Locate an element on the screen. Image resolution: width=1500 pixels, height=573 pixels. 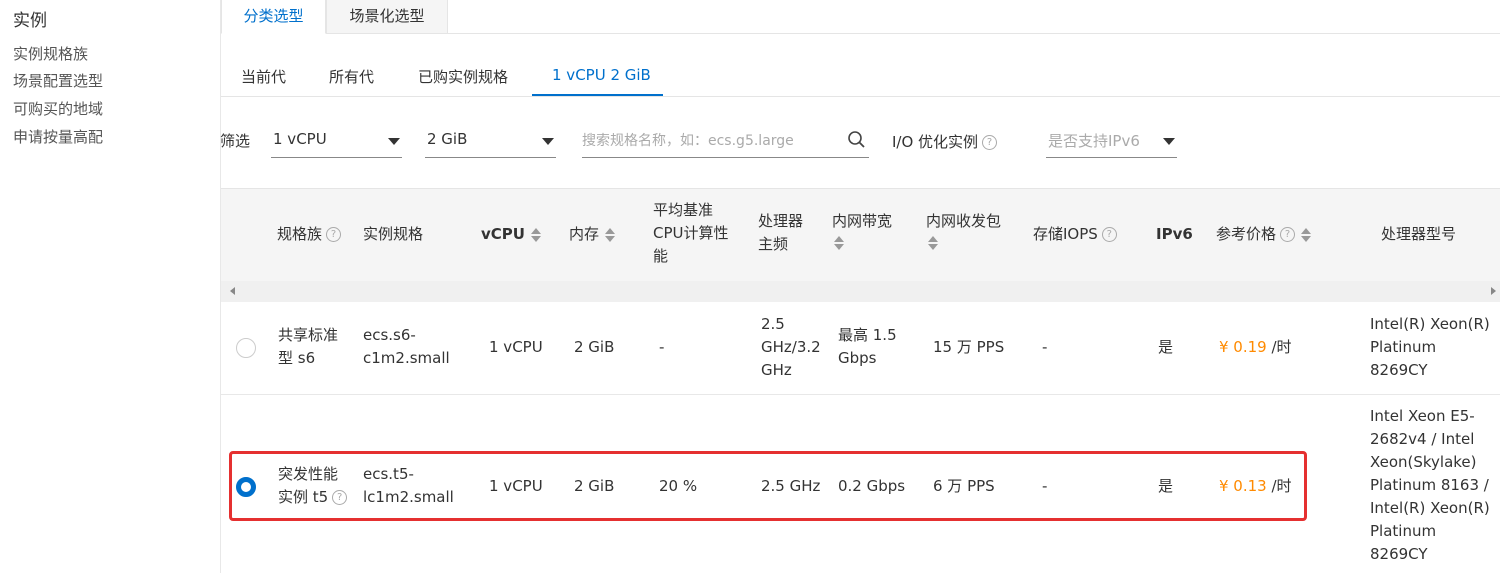
ipv6-select-placeholder: 是否支持IPv6 is located at coordinates (1094, 141).